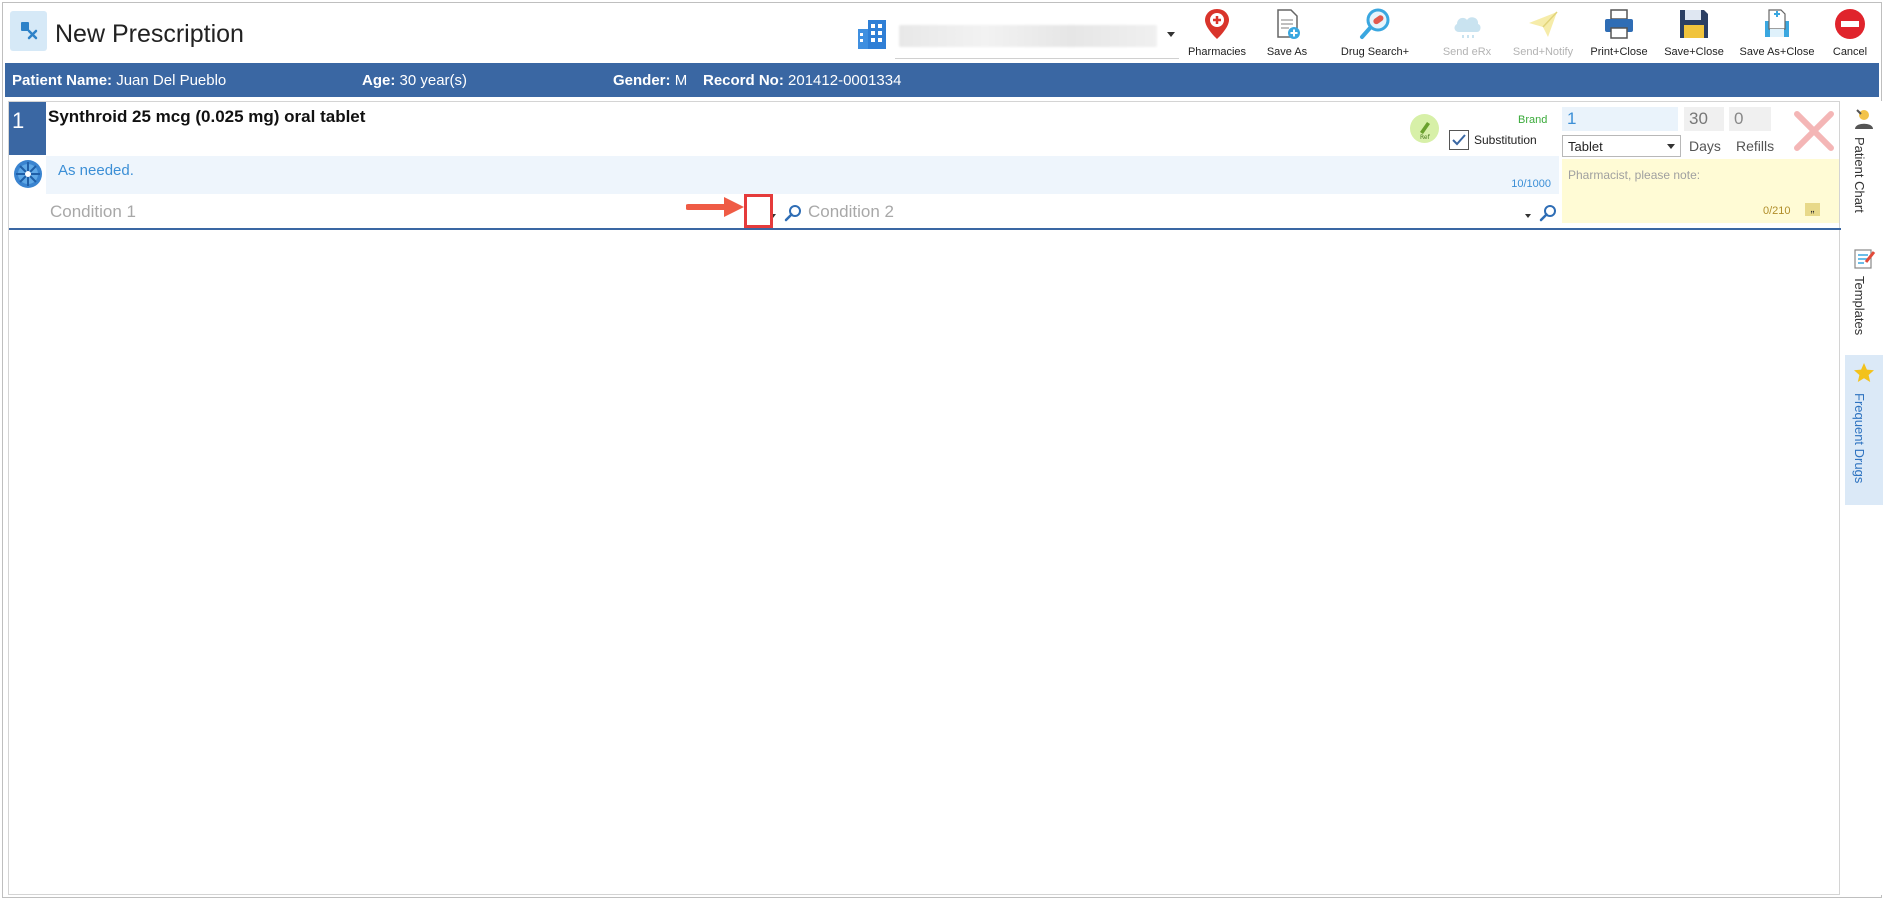 This screenshot has height=901, width=1885. Describe the element at coordinates (642, 80) in the screenshot. I see `patient-gender-label: Gender:` at that location.